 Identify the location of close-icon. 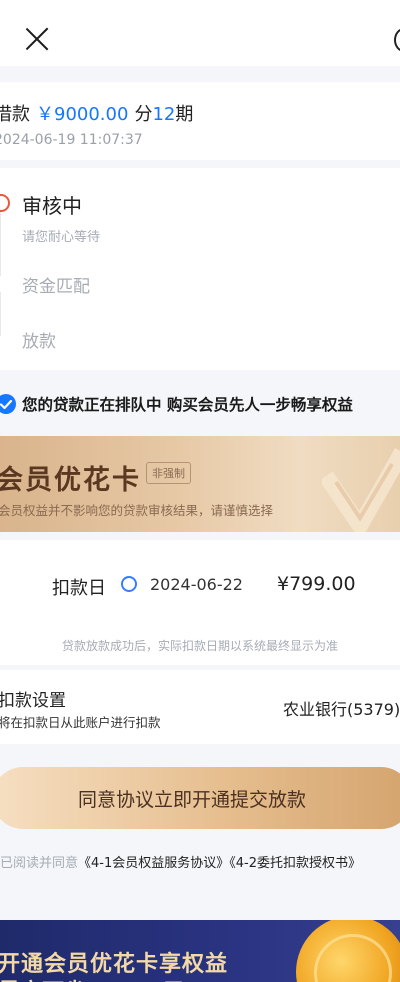
(37, 39).